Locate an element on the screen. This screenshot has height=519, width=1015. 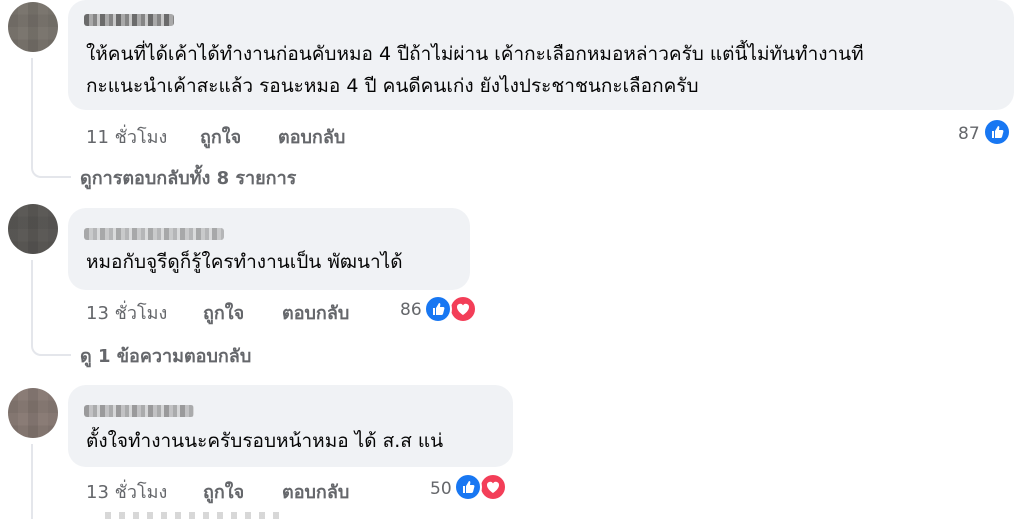
reaction-count: 50 is located at coordinates (441, 489).